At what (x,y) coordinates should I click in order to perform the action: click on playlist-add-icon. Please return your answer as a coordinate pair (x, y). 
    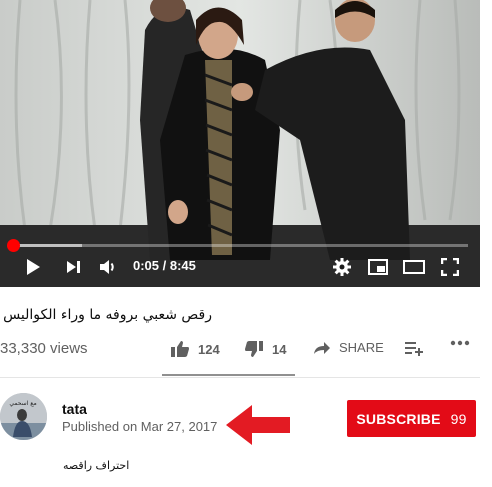
    Looking at the image, I should click on (414, 349).